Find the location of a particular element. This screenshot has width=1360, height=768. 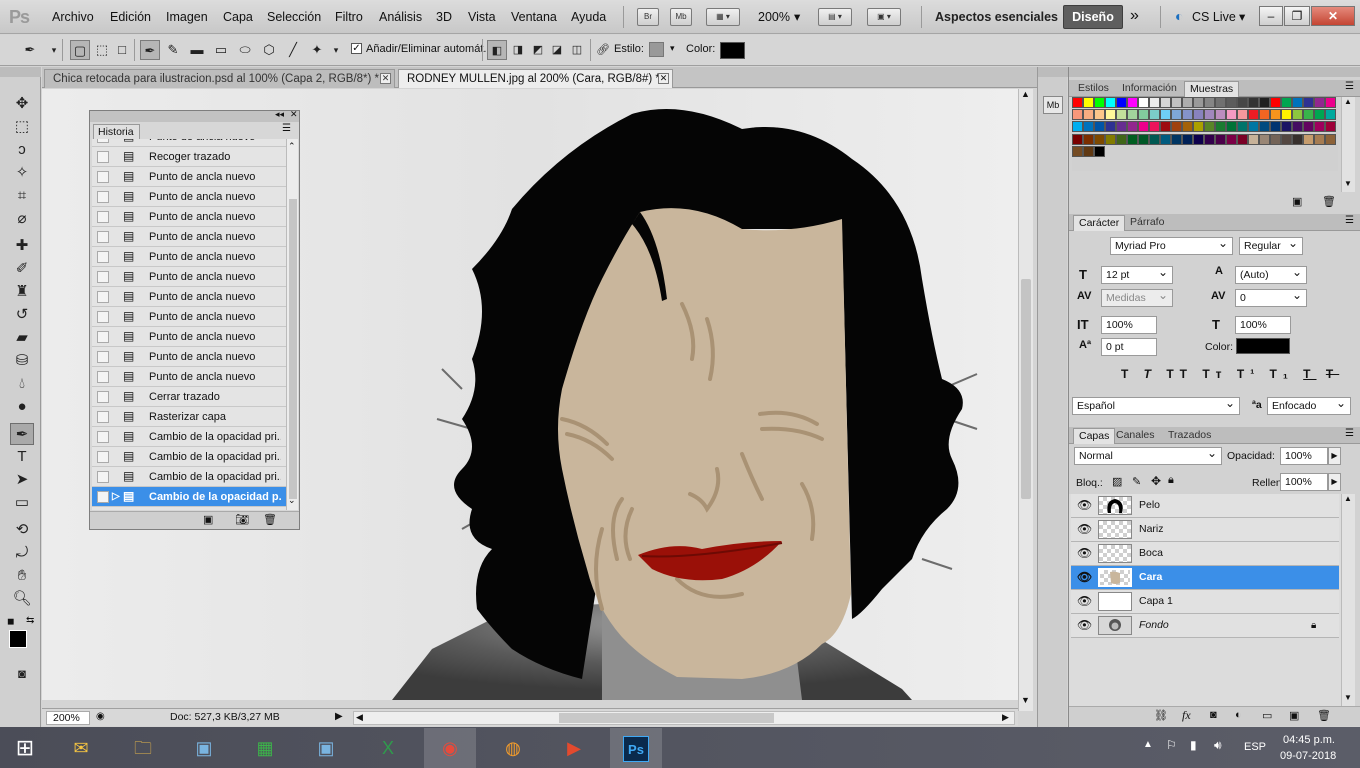

layer-capa-1: 👁︎ Capa 1 is located at coordinates (1205, 602).